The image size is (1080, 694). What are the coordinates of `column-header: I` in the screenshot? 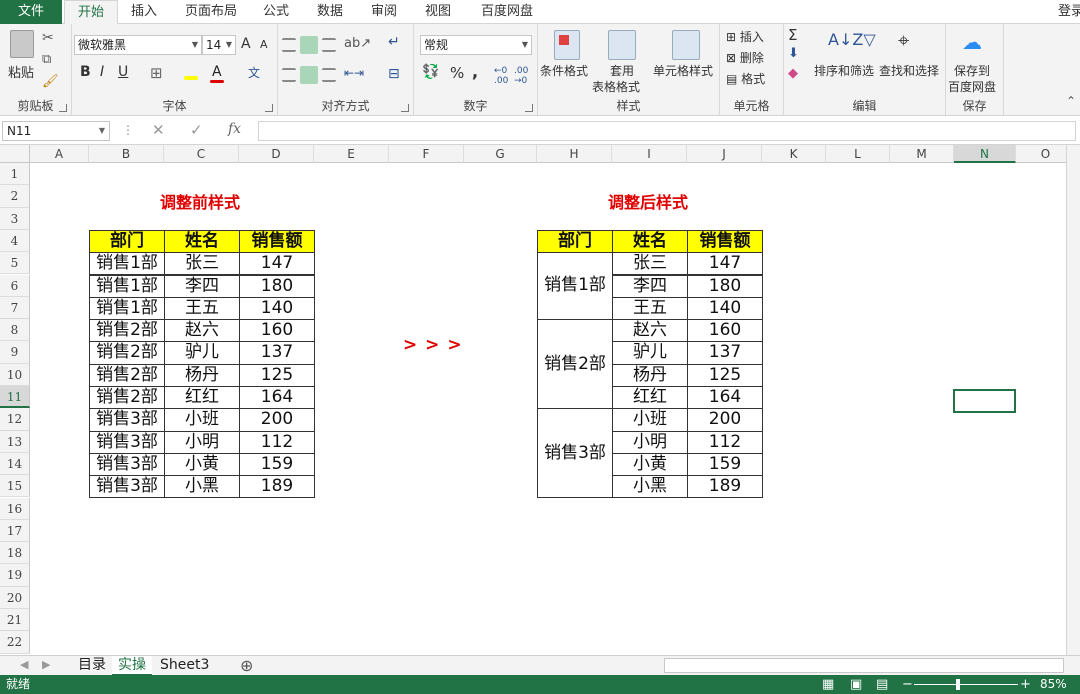 It's located at (649, 154).